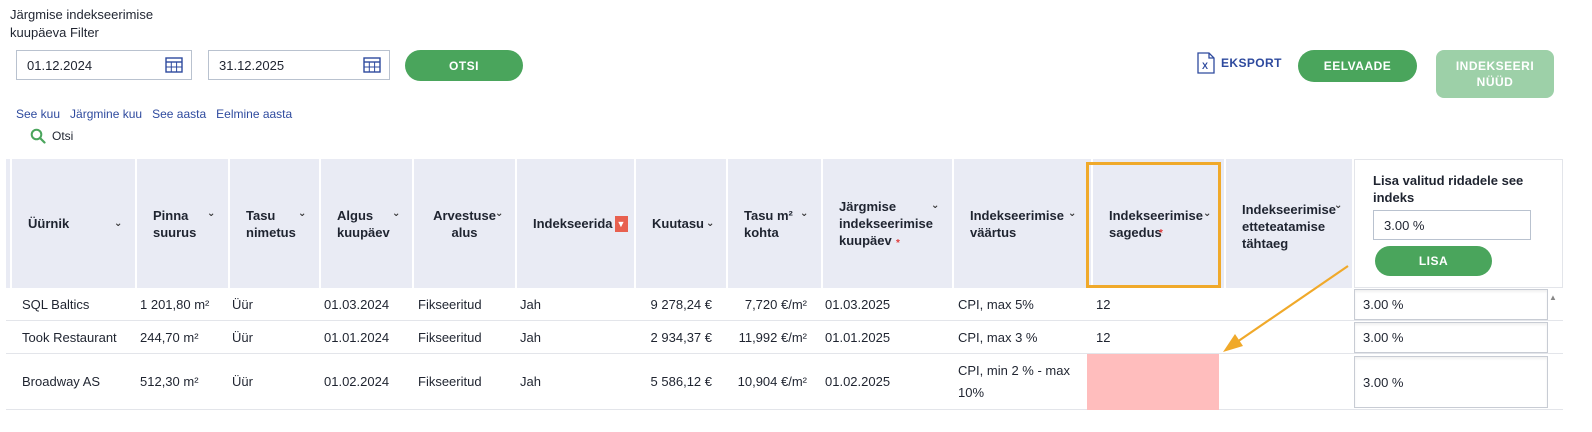 The width and height of the screenshot is (1592, 432). What do you see at coordinates (996, 304) in the screenshot?
I see `index-value-cell: CPI, max 5%` at bounding box center [996, 304].